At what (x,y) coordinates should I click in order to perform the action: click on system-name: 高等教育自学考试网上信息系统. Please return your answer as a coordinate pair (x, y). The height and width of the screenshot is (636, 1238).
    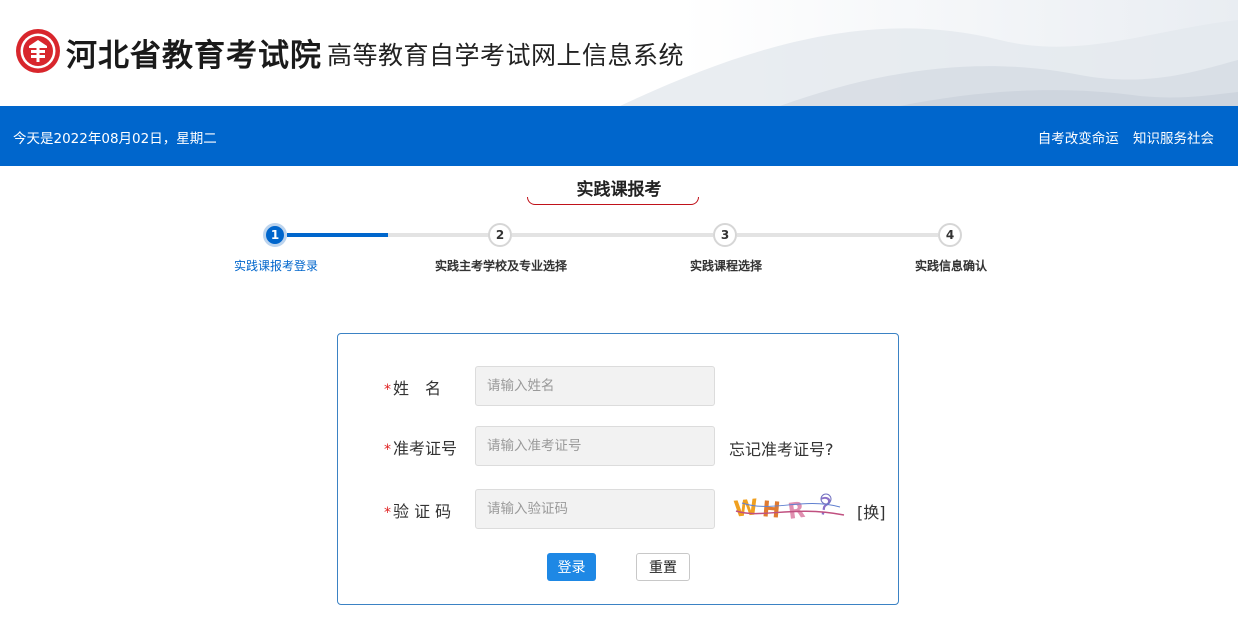
    Looking at the image, I should click on (506, 55).